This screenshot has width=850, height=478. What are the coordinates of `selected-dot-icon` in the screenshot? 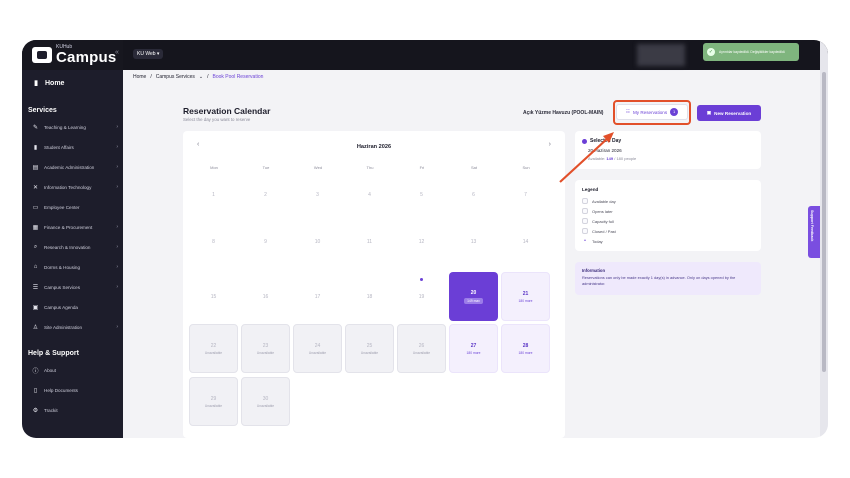 It's located at (584, 141).